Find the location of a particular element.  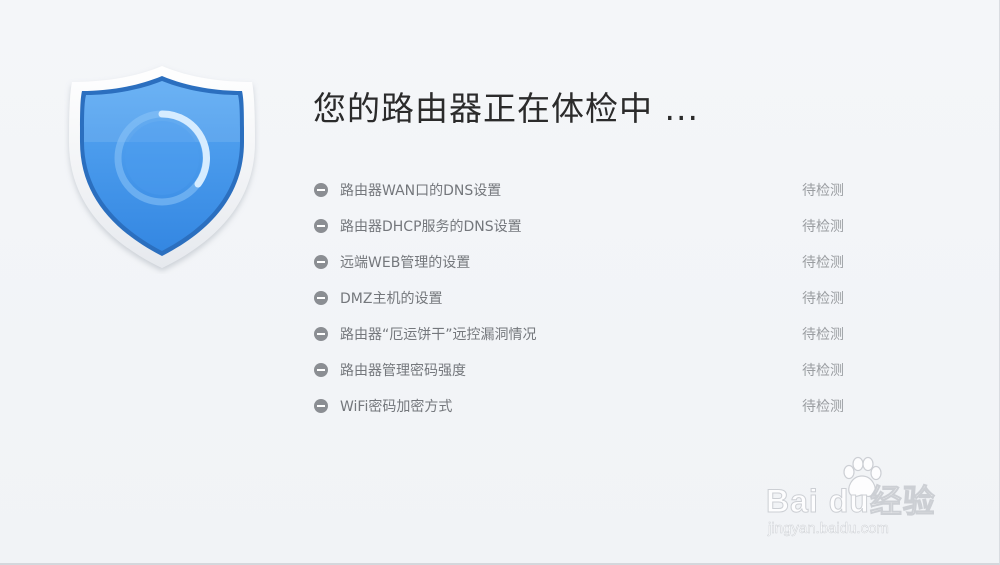

watermark-logo: Bai du经验 is located at coordinates (851, 501).